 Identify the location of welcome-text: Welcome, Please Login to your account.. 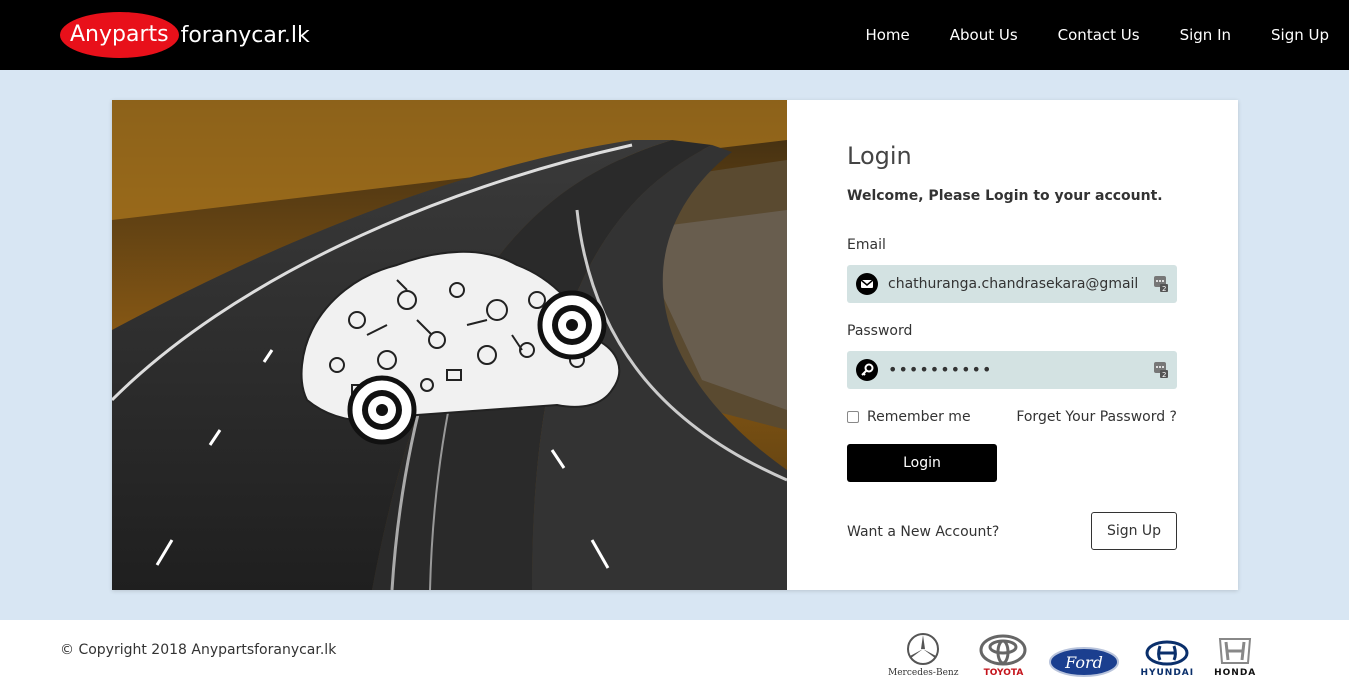
(1005, 196).